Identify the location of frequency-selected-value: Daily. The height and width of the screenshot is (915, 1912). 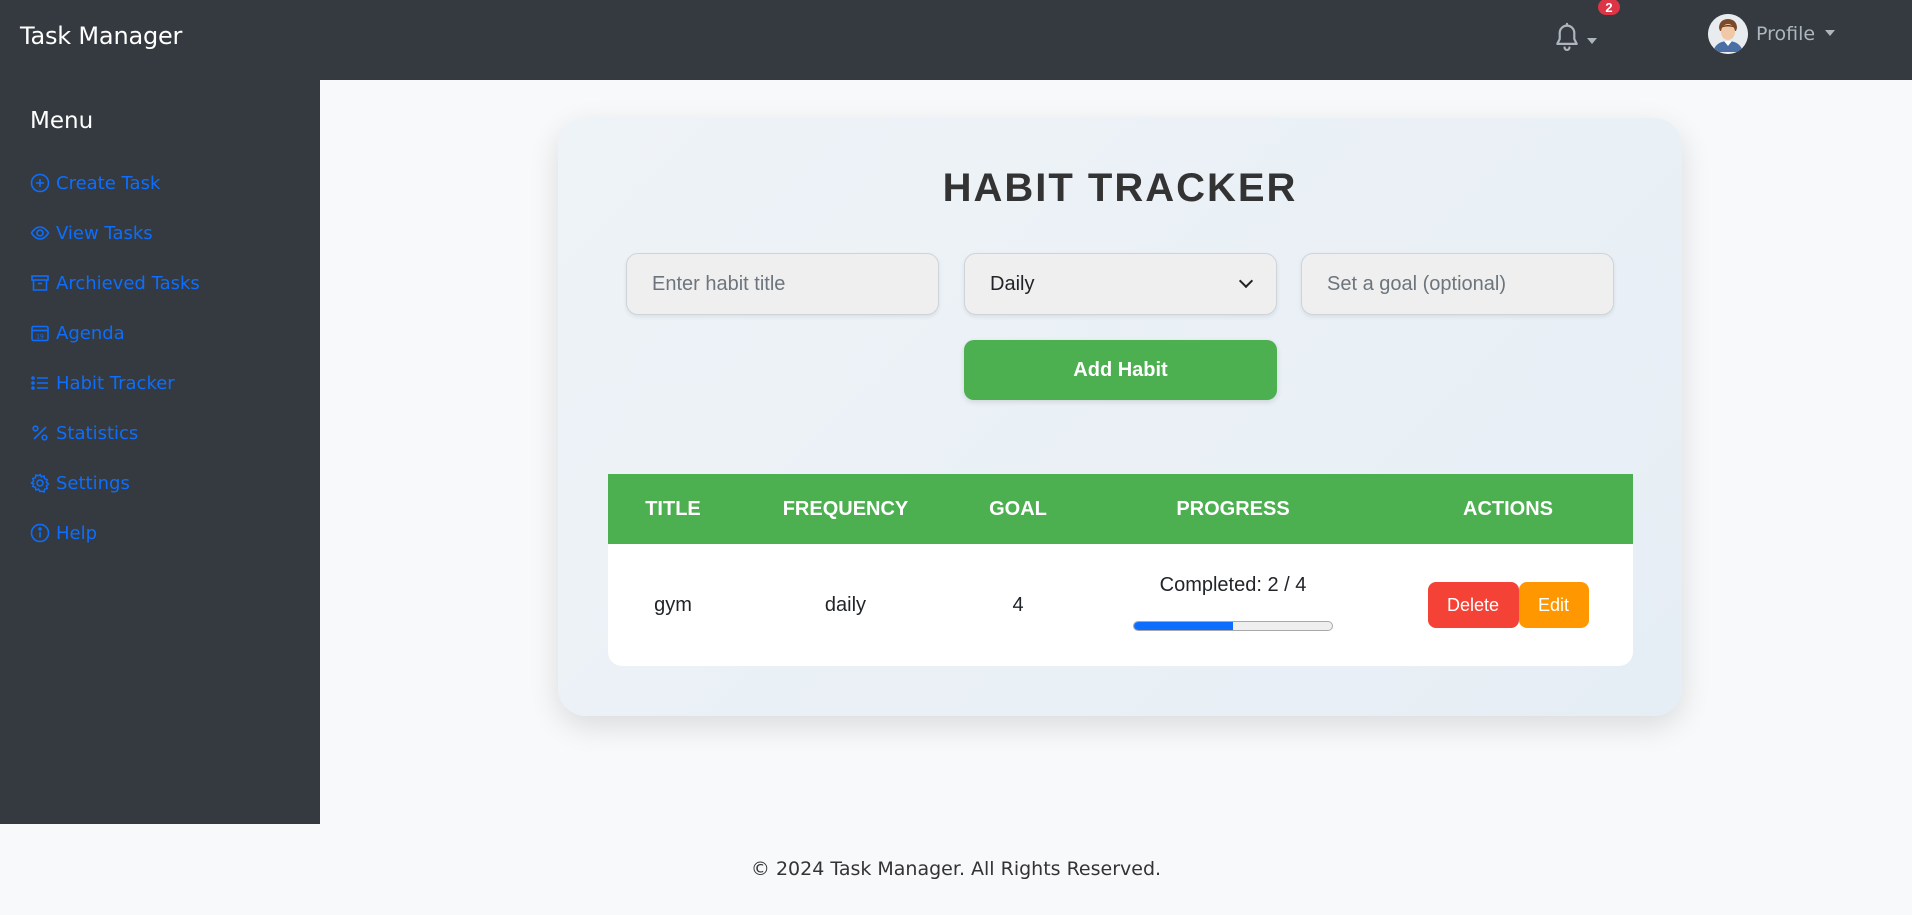
(1012, 283).